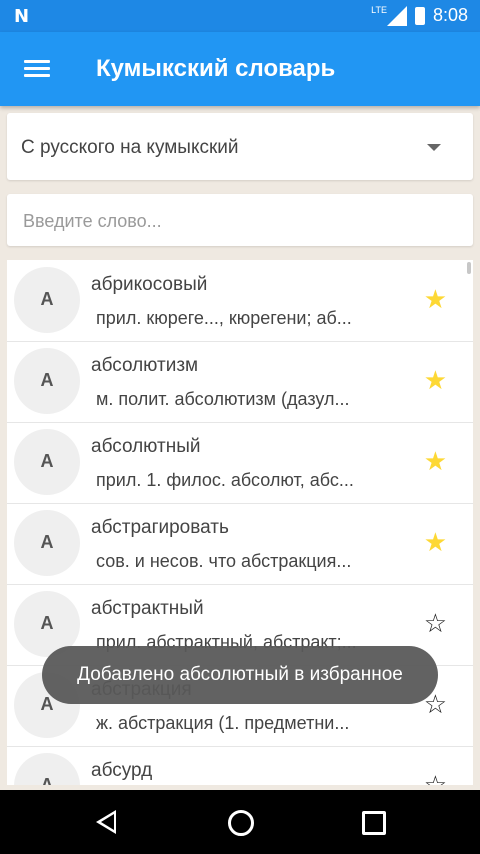  I want to click on list-item: Аабсурд ☆, so click(240, 765).